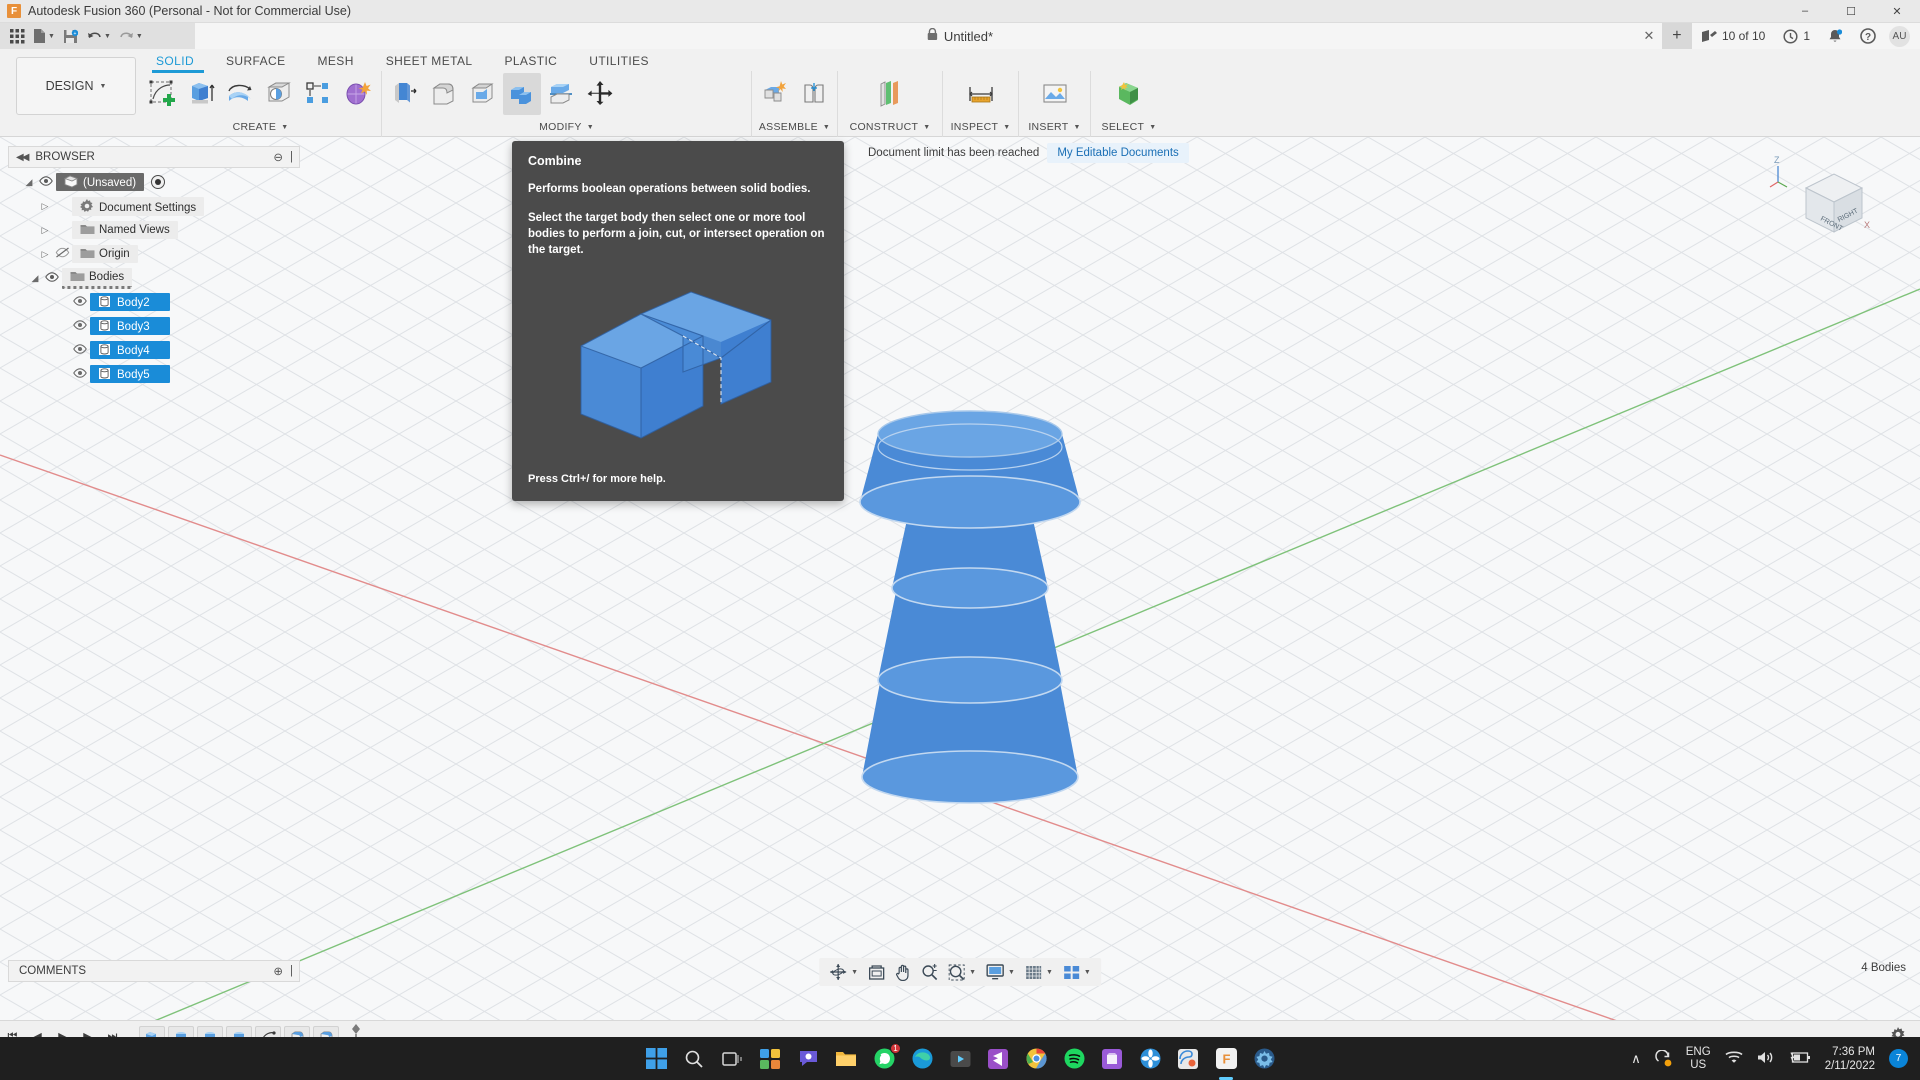 This screenshot has width=1920, height=1080. Describe the element at coordinates (1636, 1059) in the screenshot. I see `tray-expand-chevron-icon: ∧` at that location.